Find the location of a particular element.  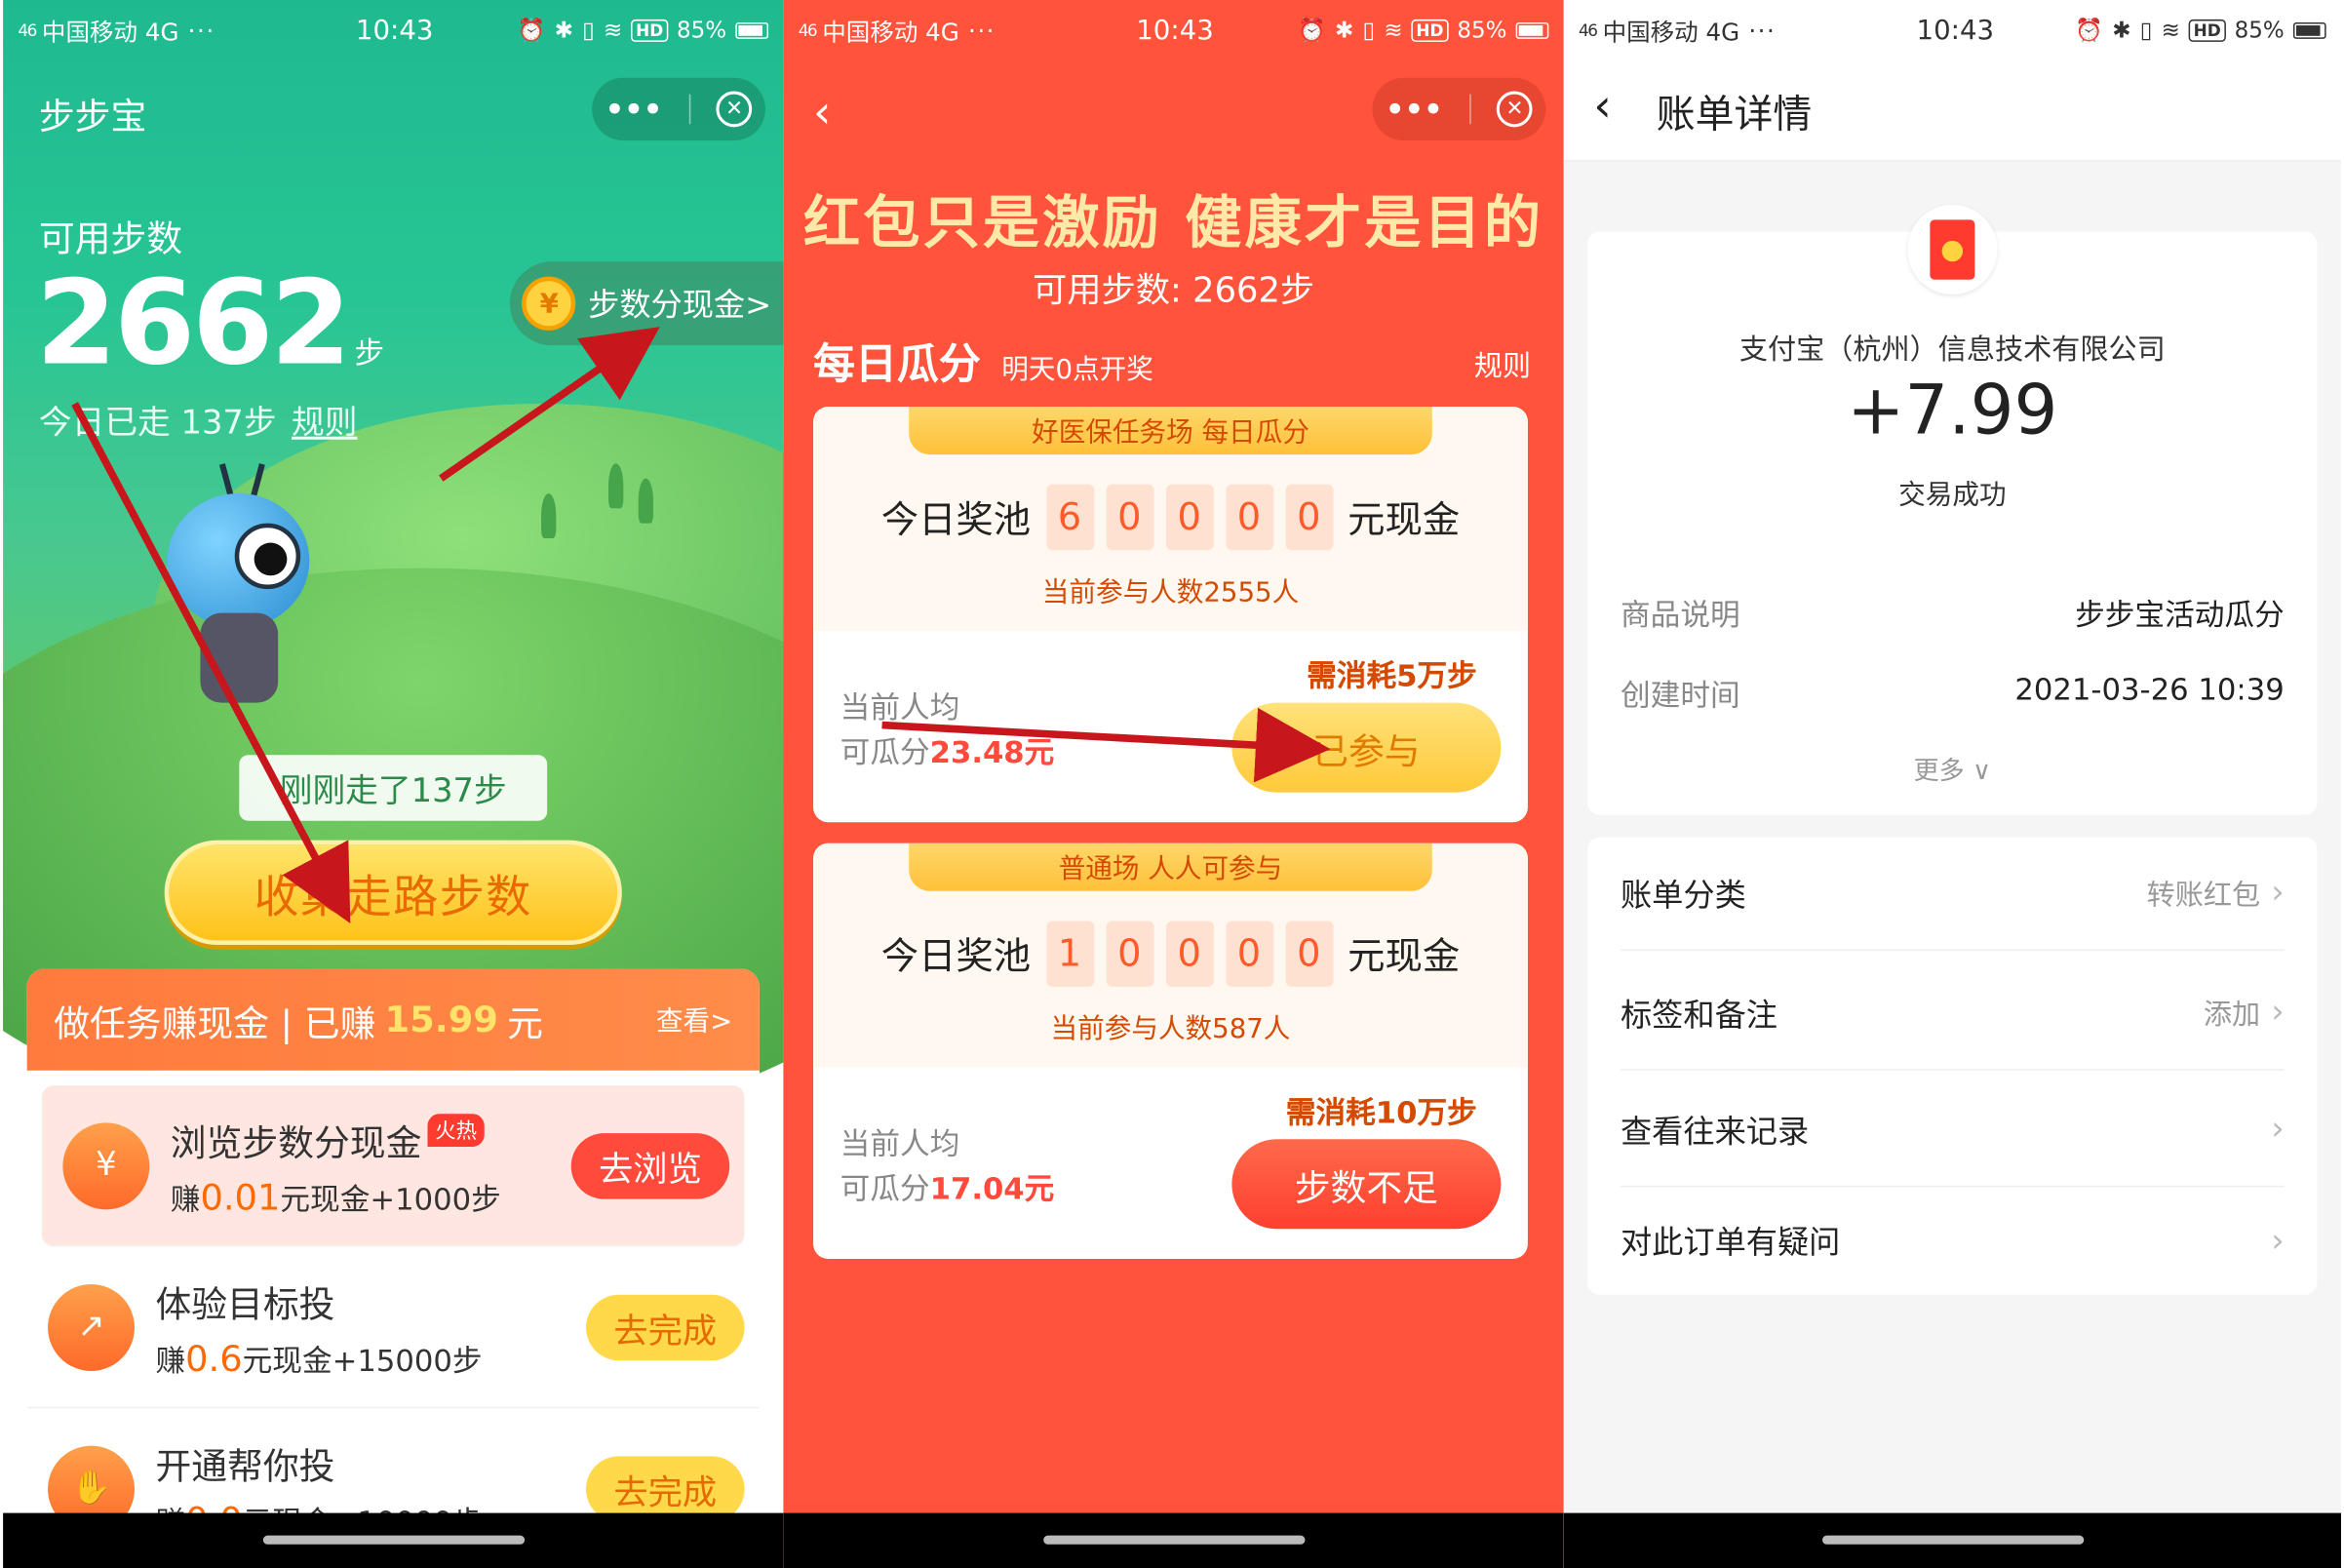

wifi-icon: ≋ is located at coordinates (613, 30).